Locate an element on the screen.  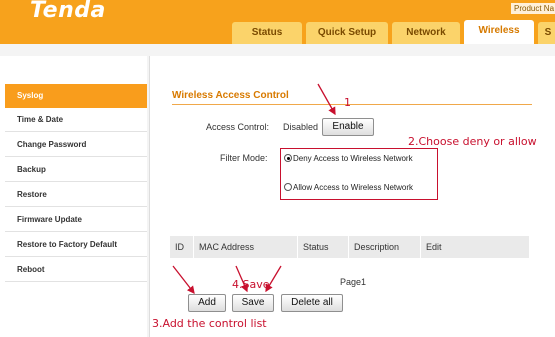
access-control-label: Access Control: is located at coordinates (238, 127).